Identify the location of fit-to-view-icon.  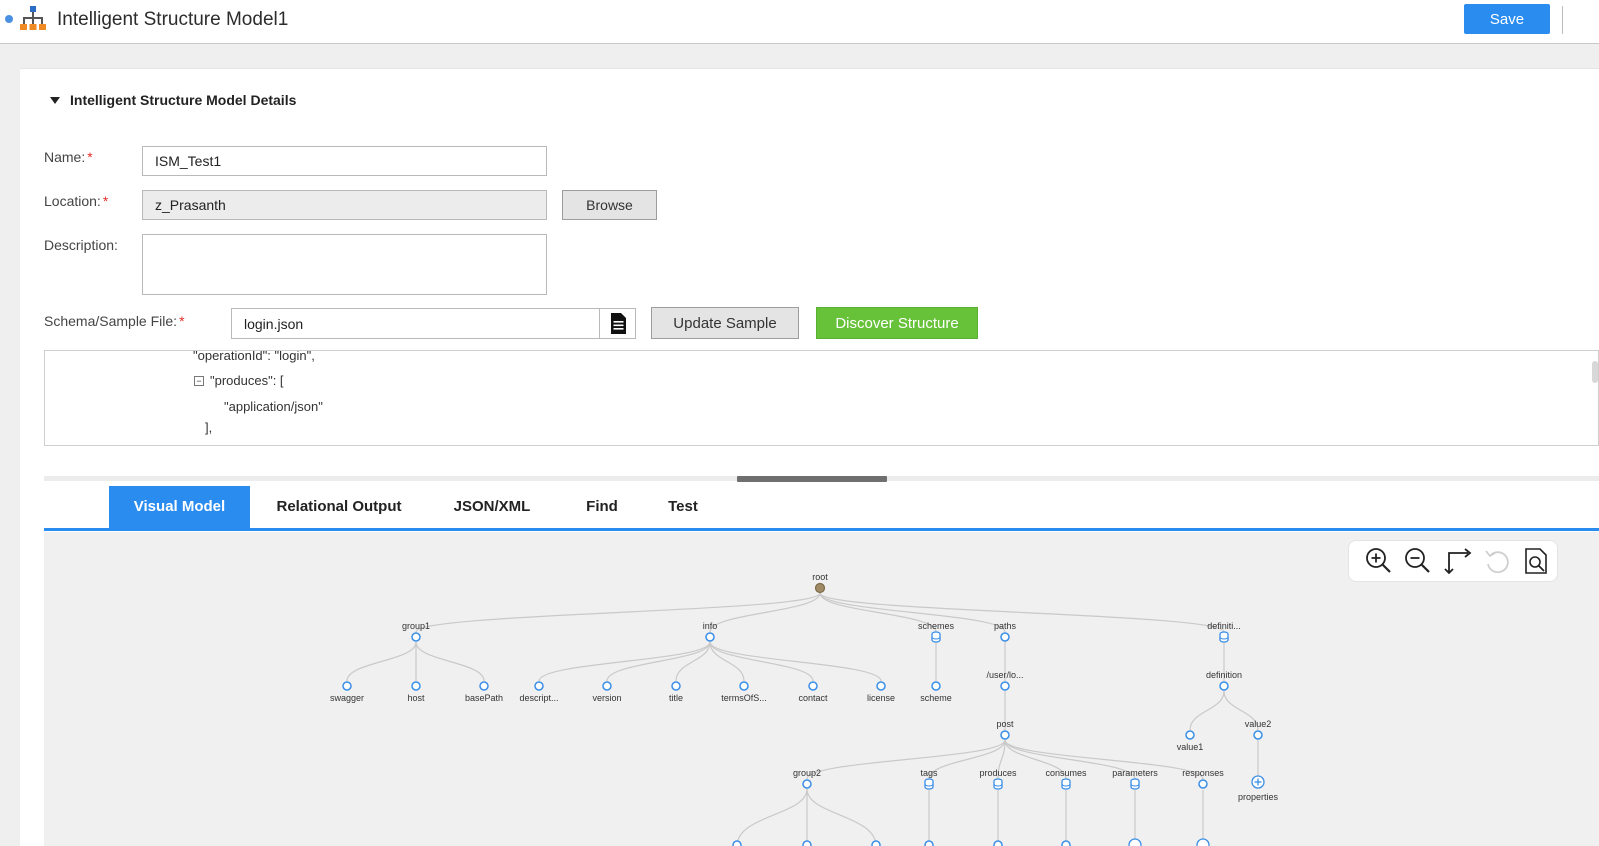
(1536, 561).